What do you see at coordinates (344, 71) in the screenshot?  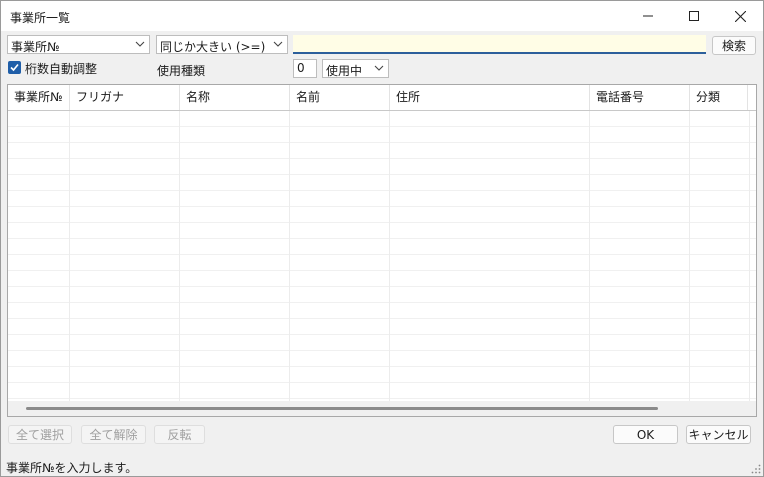 I see `usage-type-value: 使用中` at bounding box center [344, 71].